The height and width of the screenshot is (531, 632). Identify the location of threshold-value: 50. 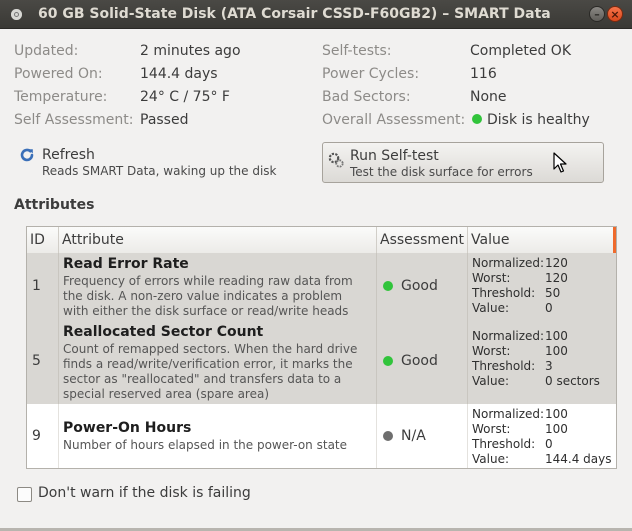
(553, 293).